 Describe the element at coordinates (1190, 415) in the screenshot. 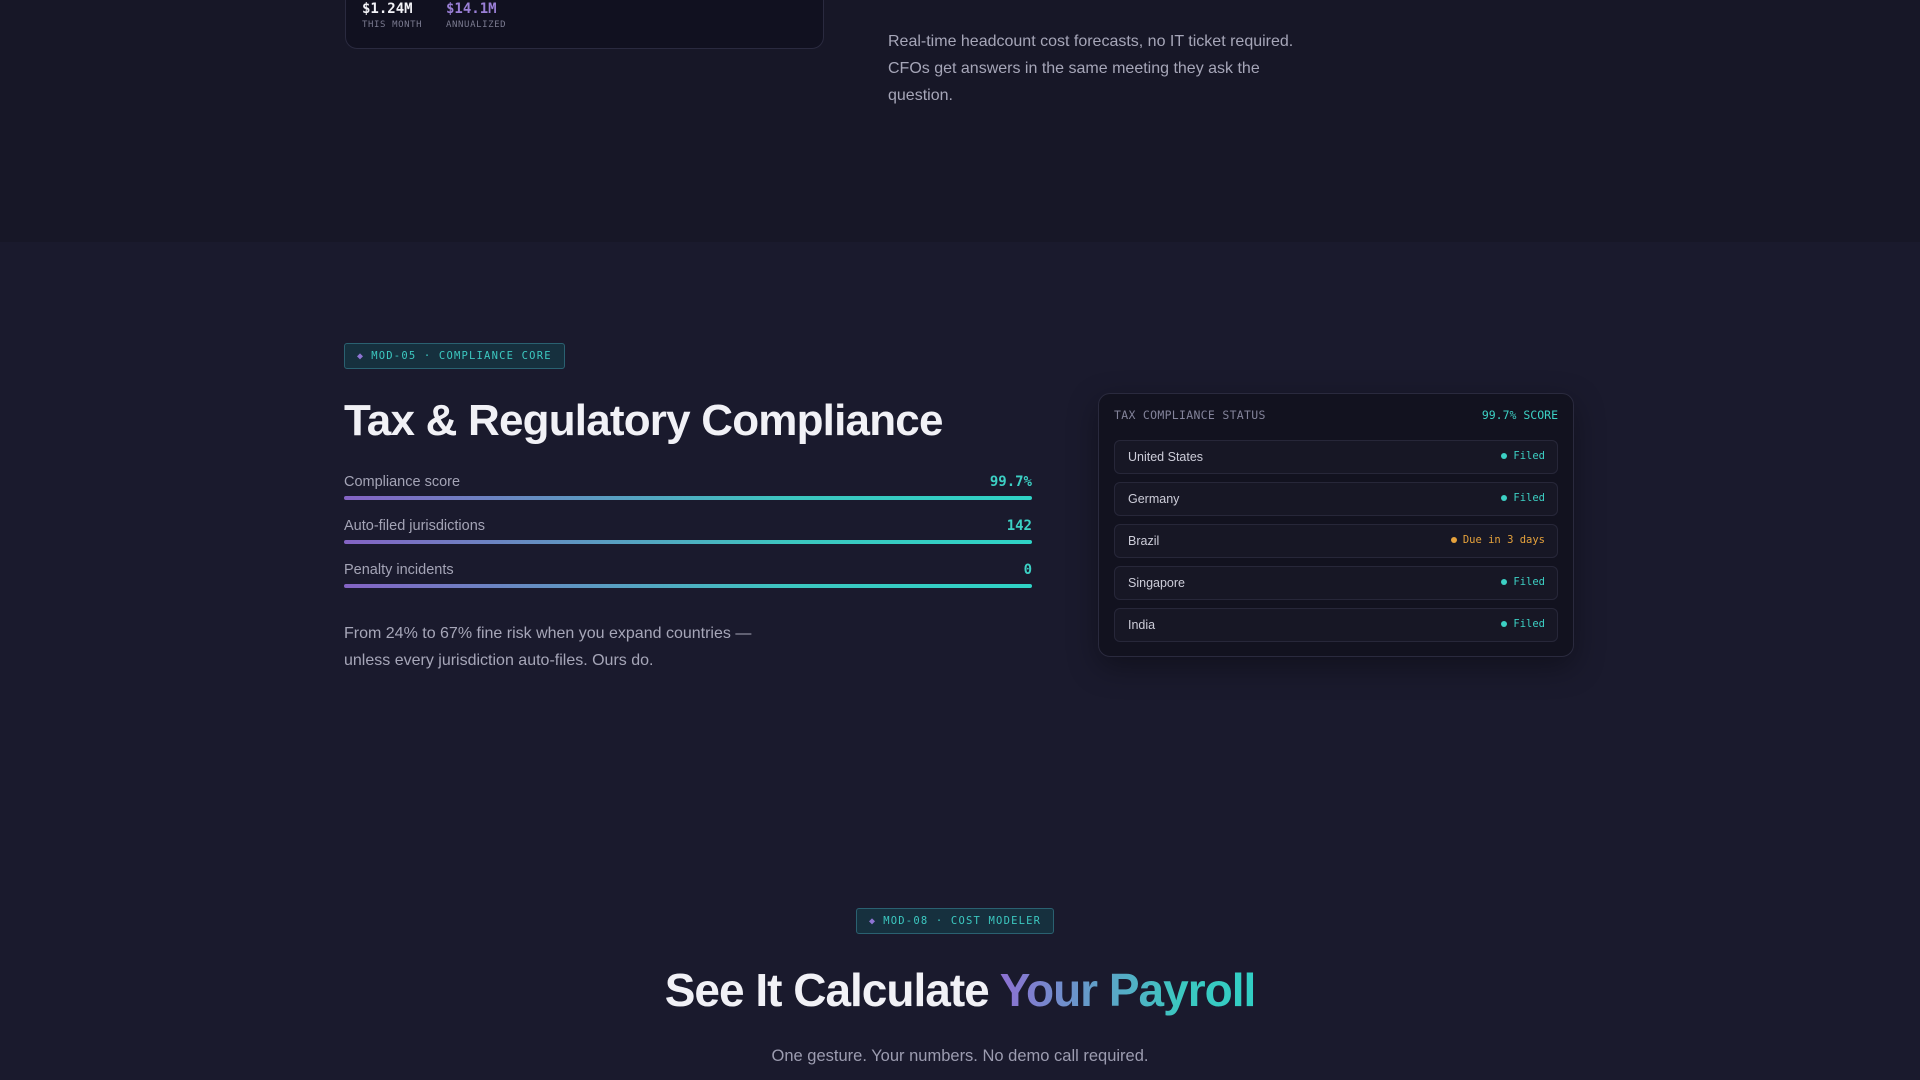

I see `status-card-title: TAX COMPLIANCE STATUS` at that location.